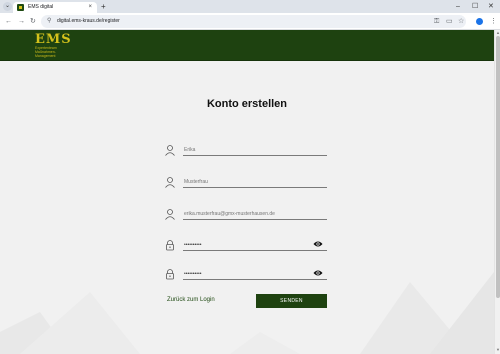 Image resolution: width=500 pixels, height=354 pixels. Describe the element at coordinates (253, 21) in the screenshot. I see `address-bar: ⚲ digital.ems-kraus.de/register` at that location.